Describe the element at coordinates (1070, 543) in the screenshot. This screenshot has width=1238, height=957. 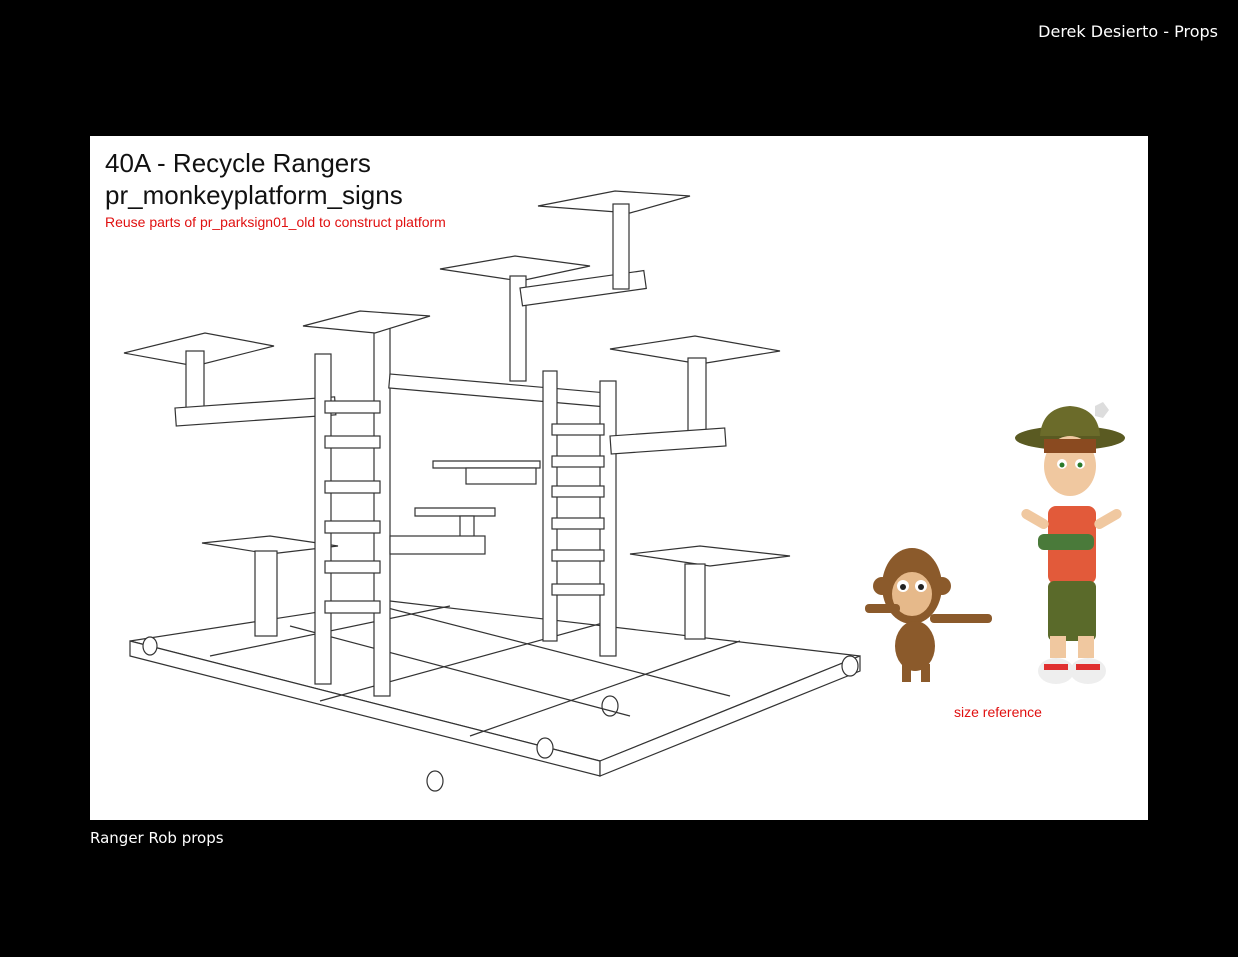
I see `ranger-character` at that location.